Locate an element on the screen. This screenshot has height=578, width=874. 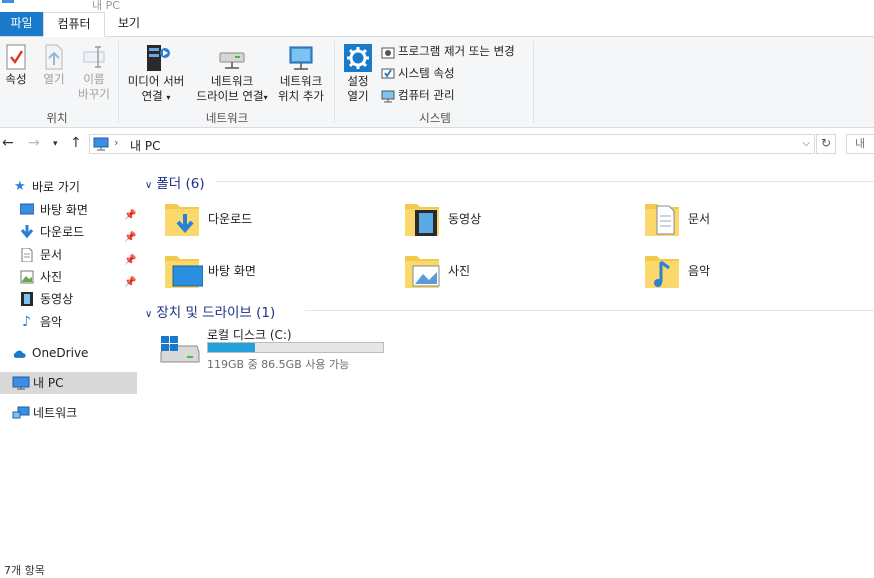
nav-label: 바로 가기 is located at coordinates (56, 187).